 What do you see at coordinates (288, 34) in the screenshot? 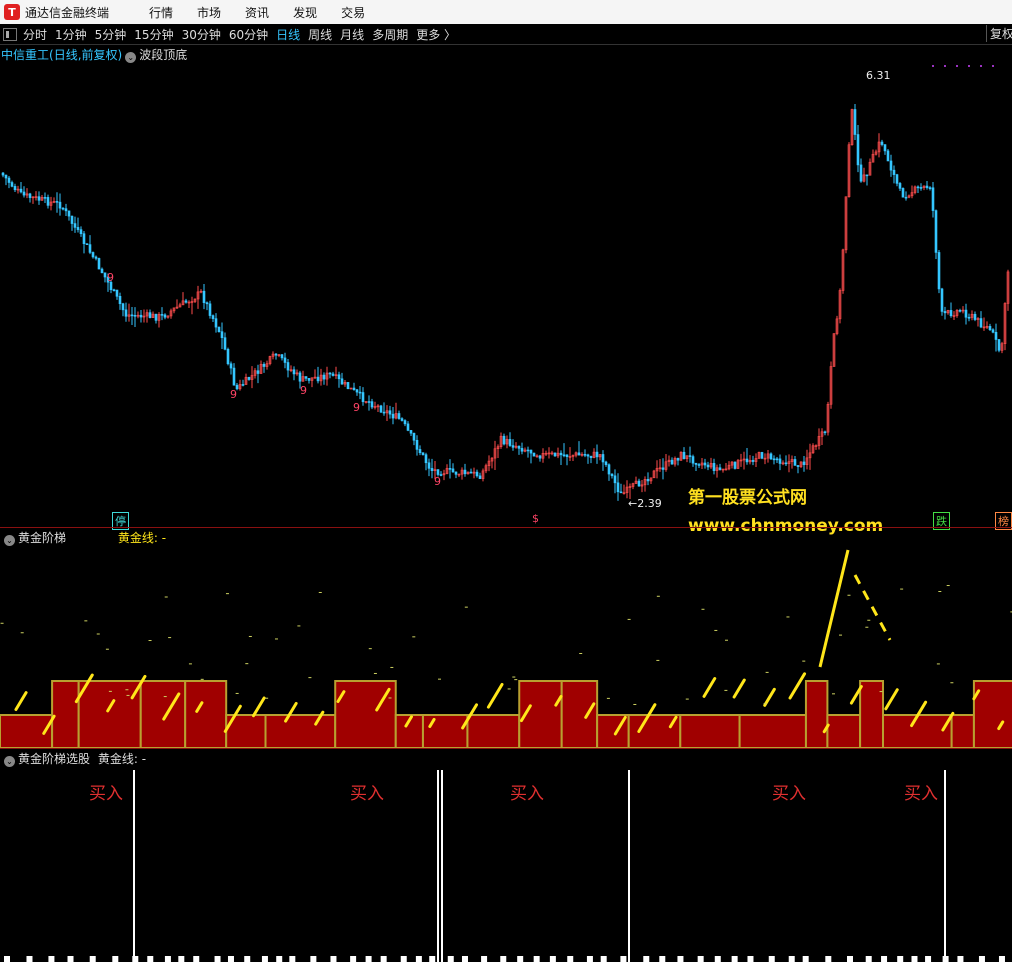
I see `period-daily: 日线` at bounding box center [288, 34].